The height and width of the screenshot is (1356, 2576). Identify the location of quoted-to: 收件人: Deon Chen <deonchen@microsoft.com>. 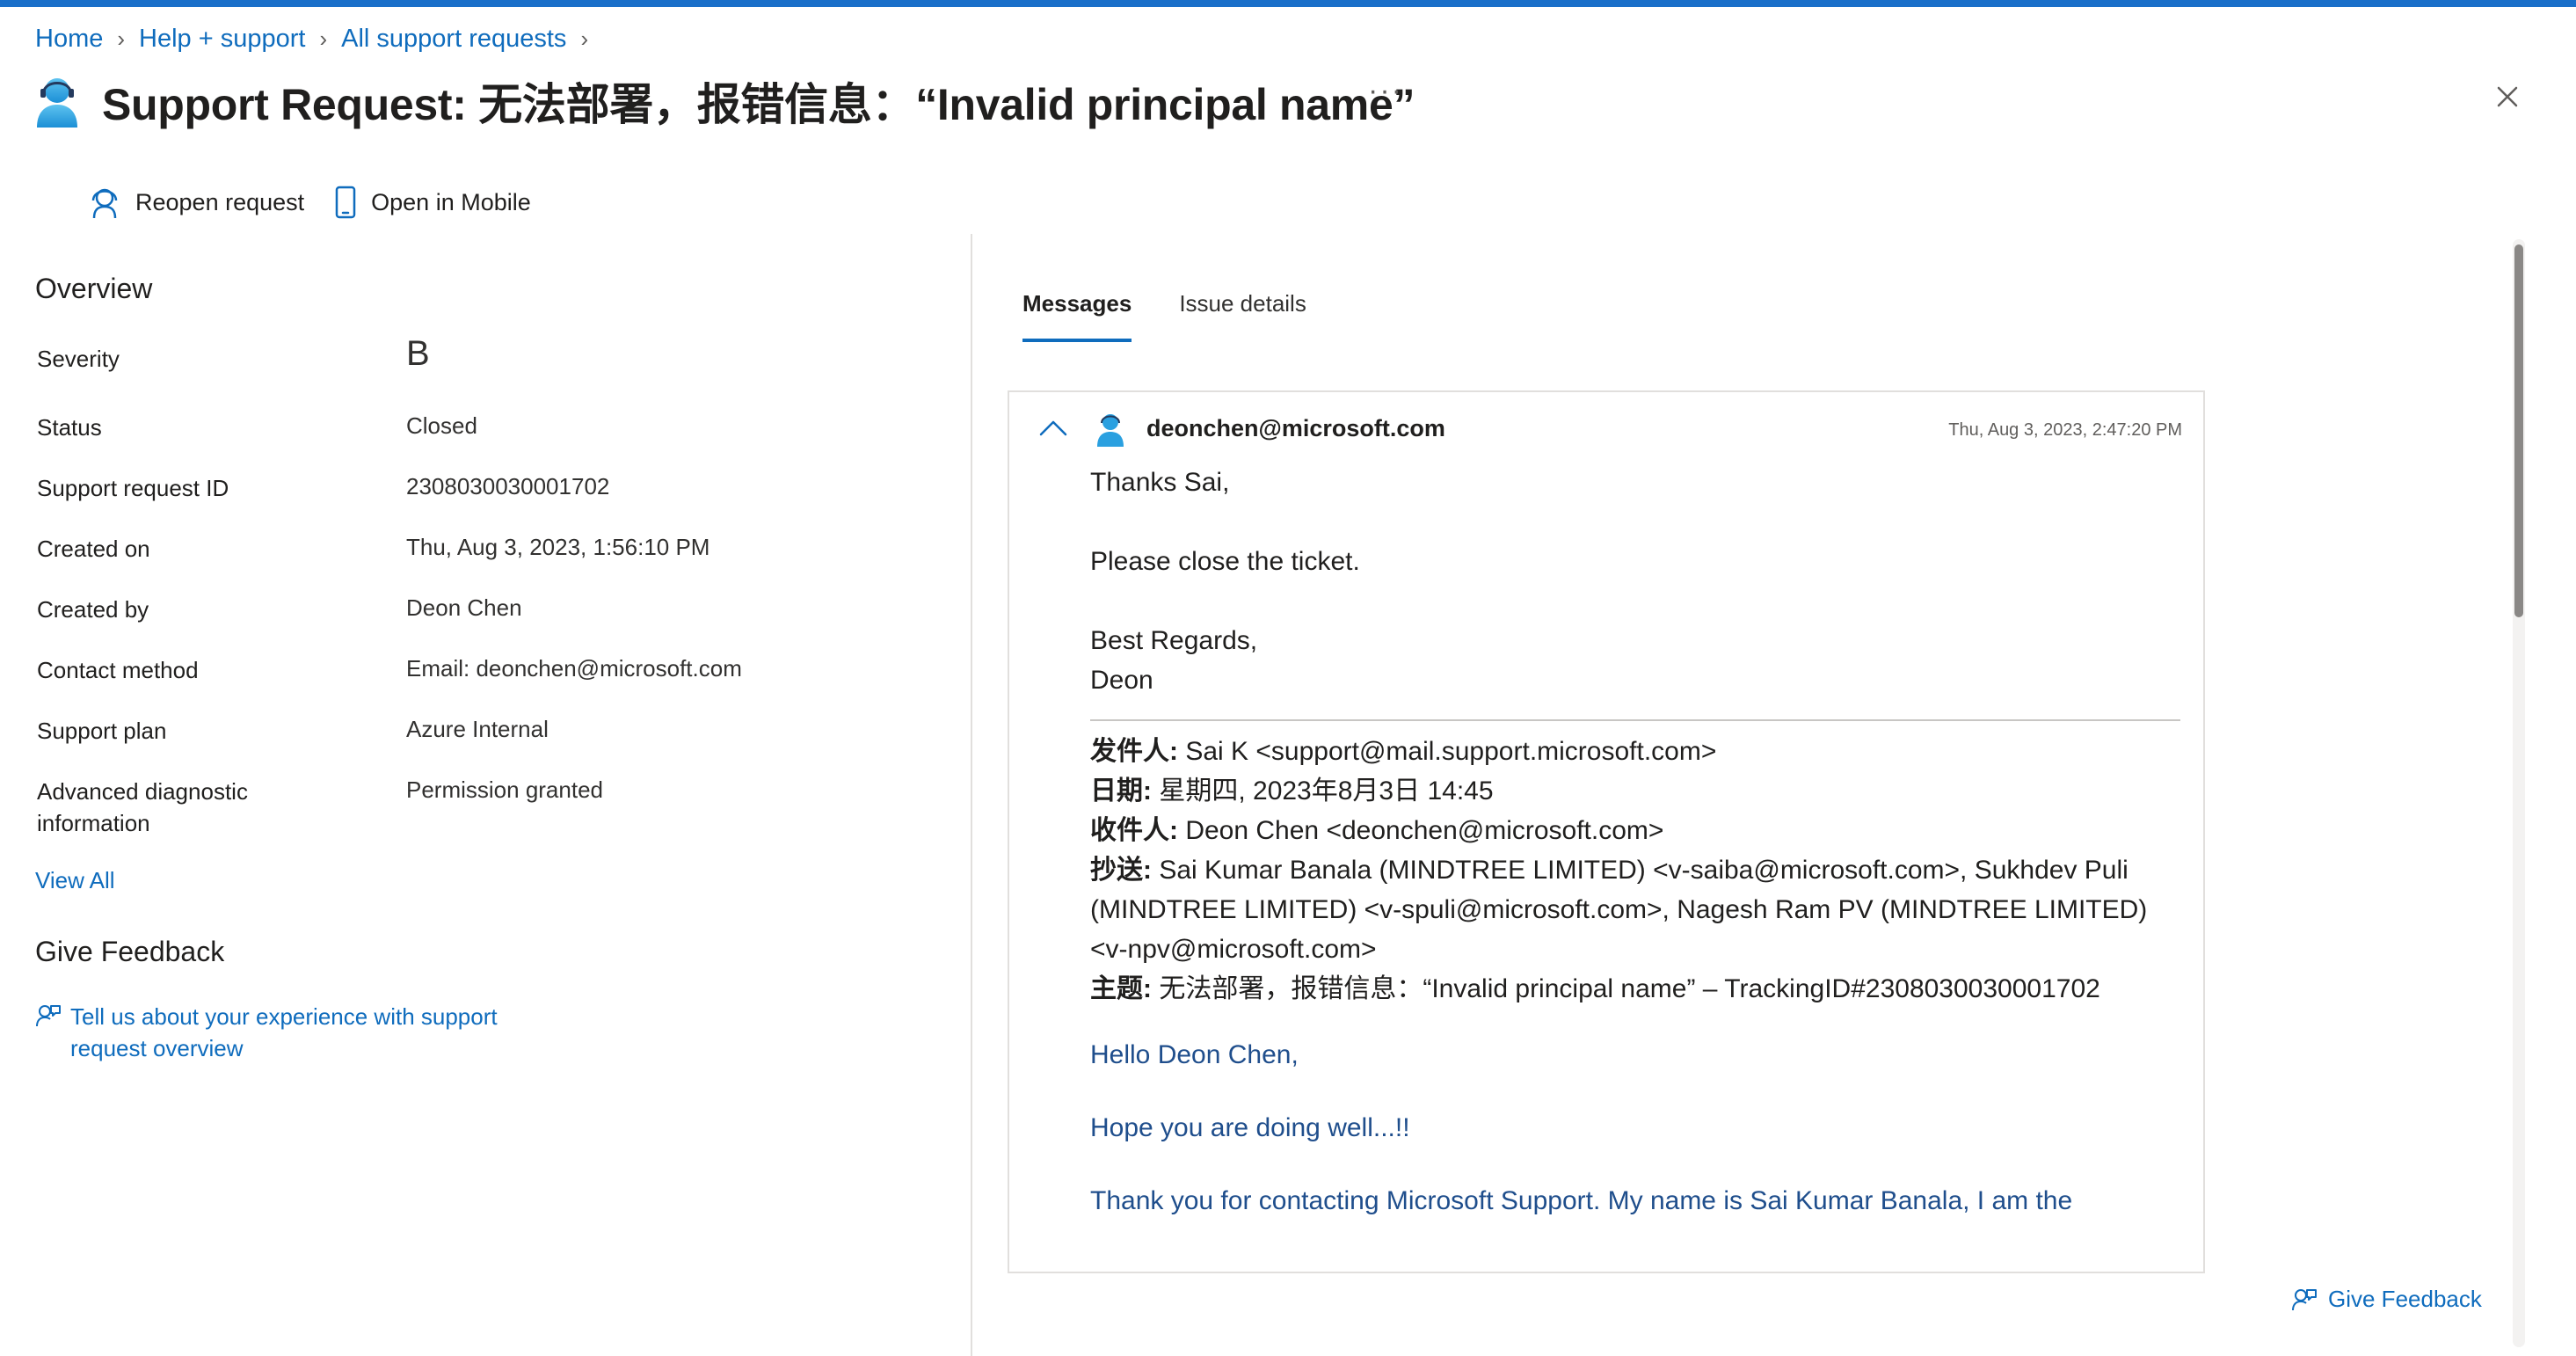
(1377, 830).